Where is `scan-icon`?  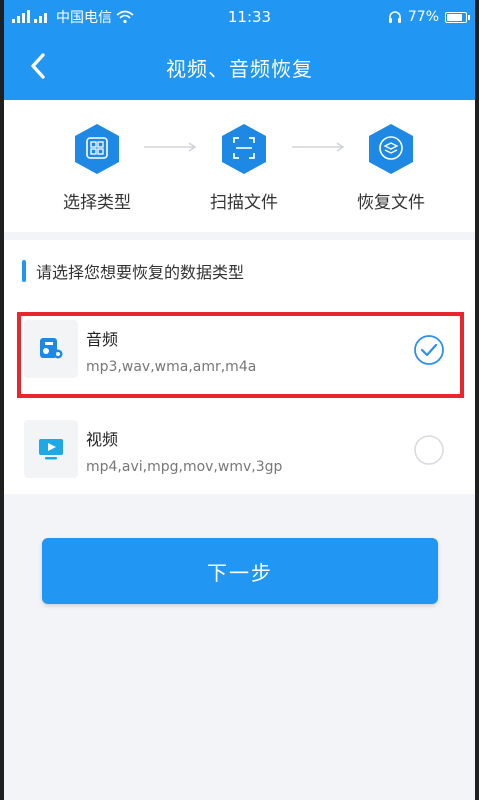 scan-icon is located at coordinates (244, 149).